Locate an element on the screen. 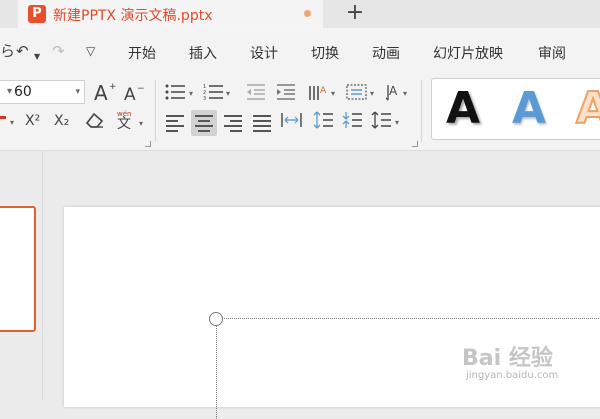  font-dialog-launcher-icon is located at coordinates (148, 144).